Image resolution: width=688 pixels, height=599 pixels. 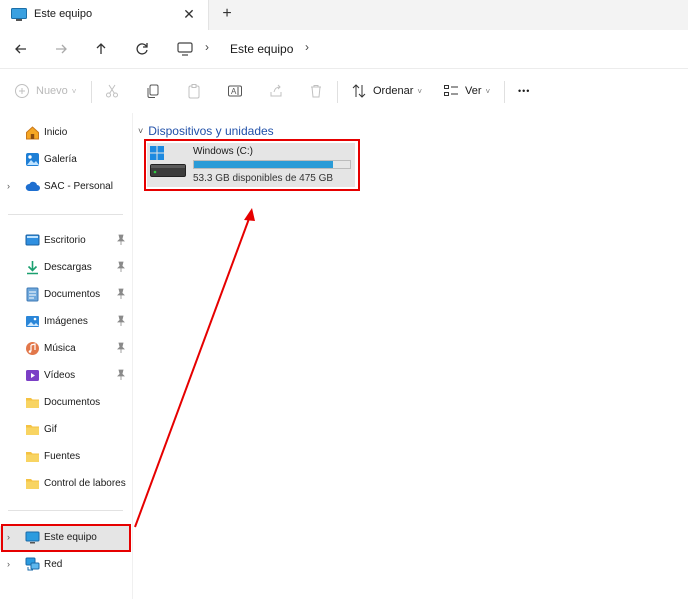 I want to click on sidebar-item-label: Inicio, so click(x=56, y=132).